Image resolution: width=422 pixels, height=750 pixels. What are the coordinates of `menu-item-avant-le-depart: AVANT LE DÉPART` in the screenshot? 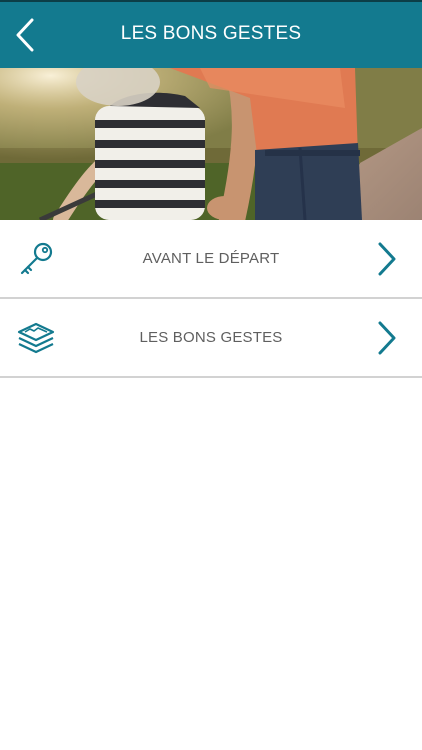 It's located at (211, 259).